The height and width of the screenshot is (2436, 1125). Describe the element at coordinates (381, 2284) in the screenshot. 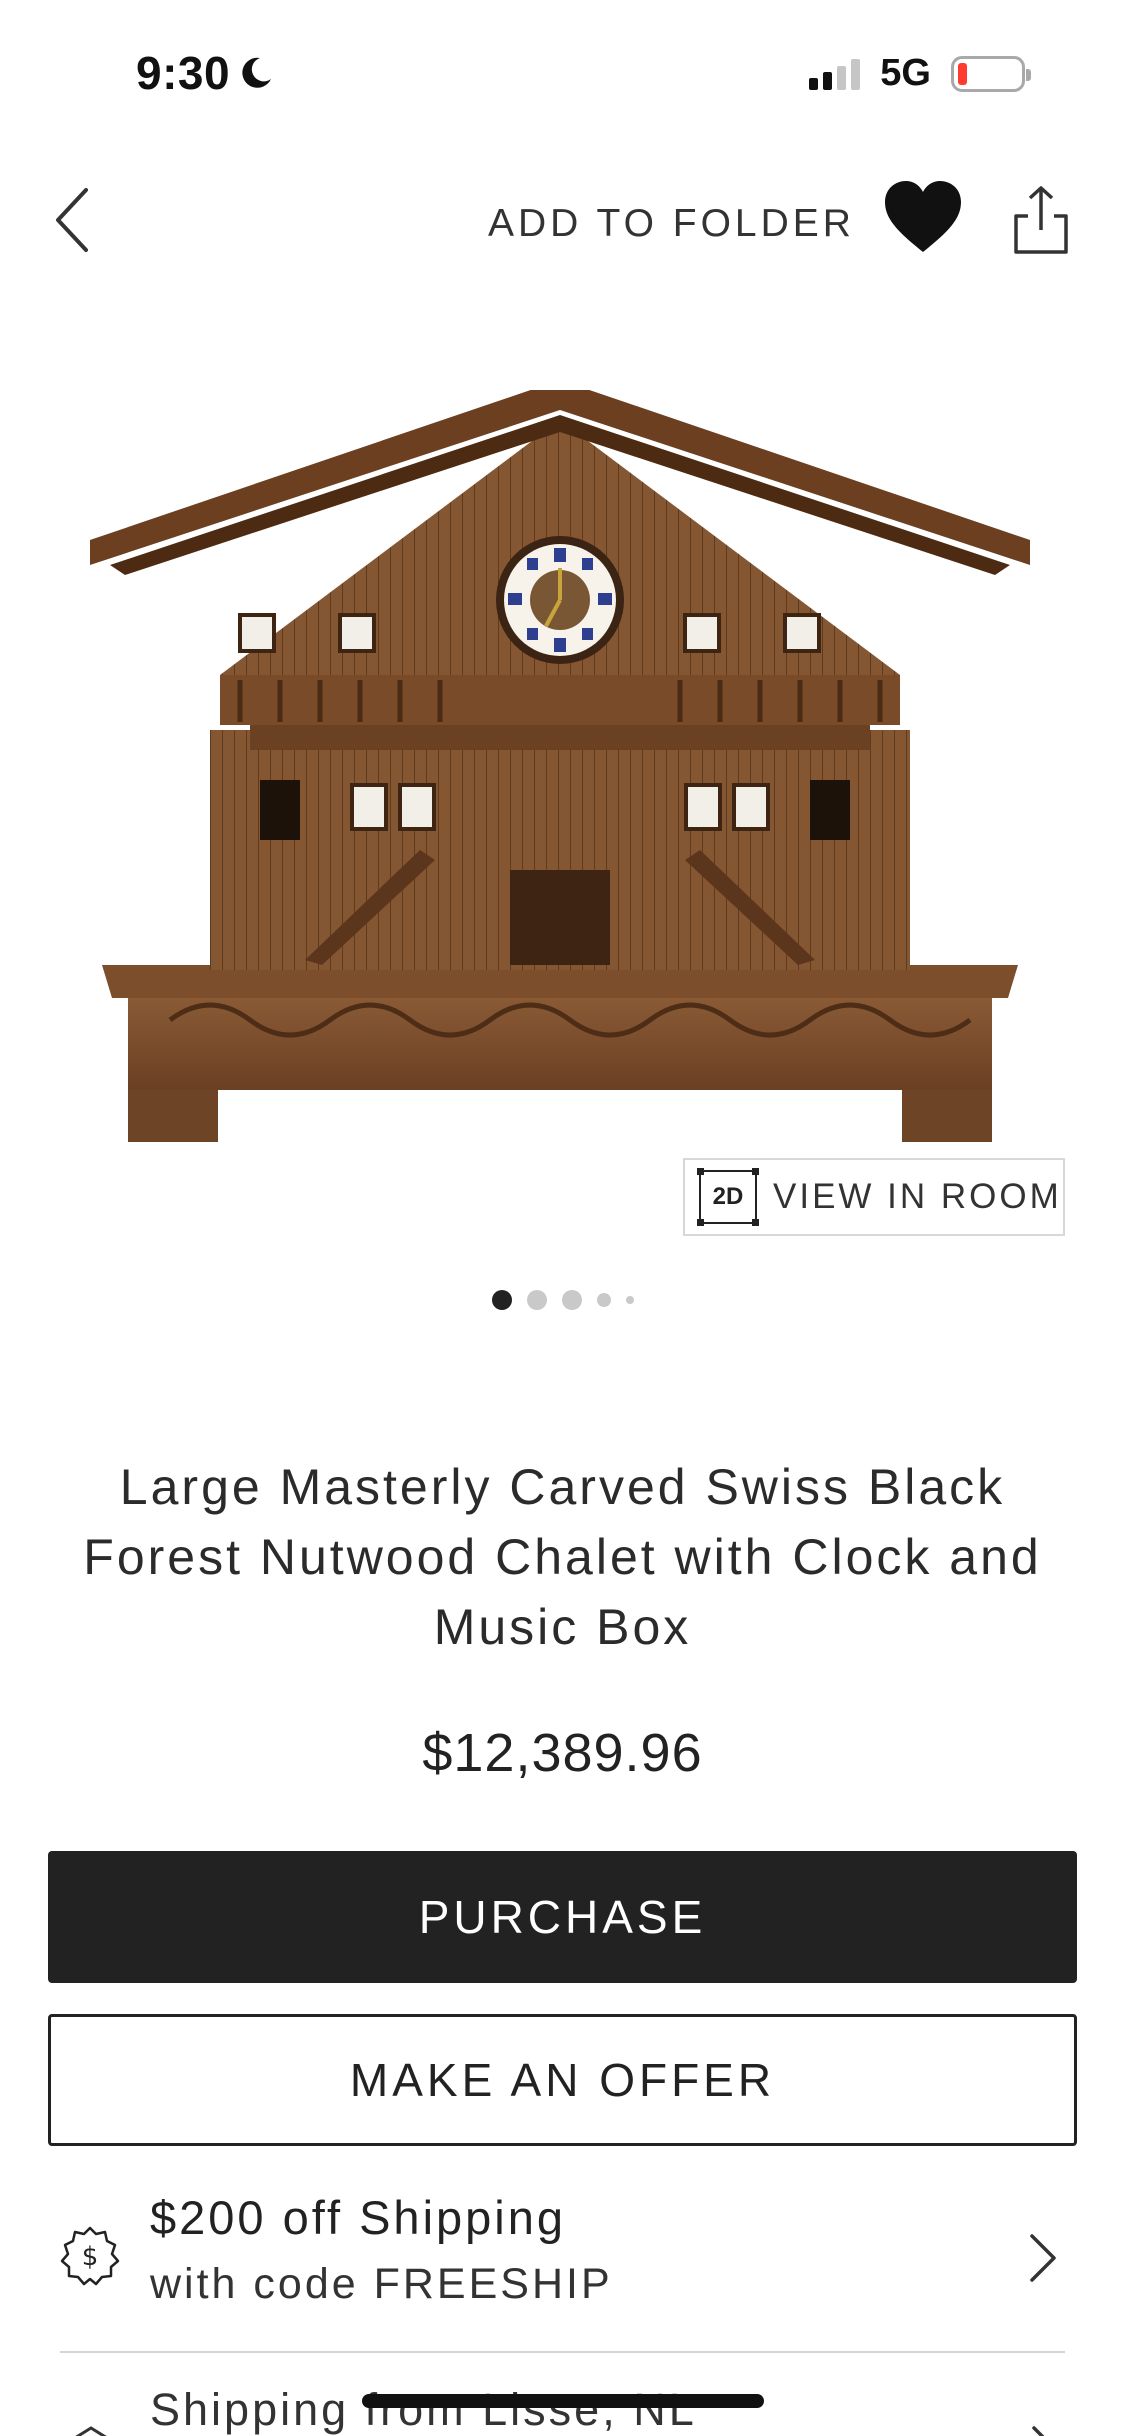

I see `promo-code-text: with code FREESHIP` at that location.